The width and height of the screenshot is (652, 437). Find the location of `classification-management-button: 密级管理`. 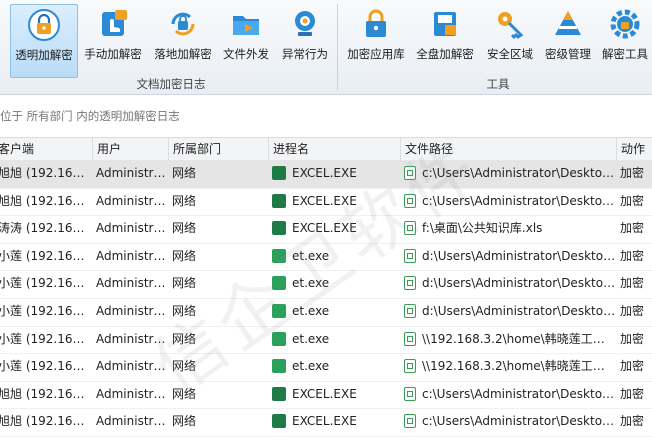

classification-management-button: 密级管理 is located at coordinates (568, 40).